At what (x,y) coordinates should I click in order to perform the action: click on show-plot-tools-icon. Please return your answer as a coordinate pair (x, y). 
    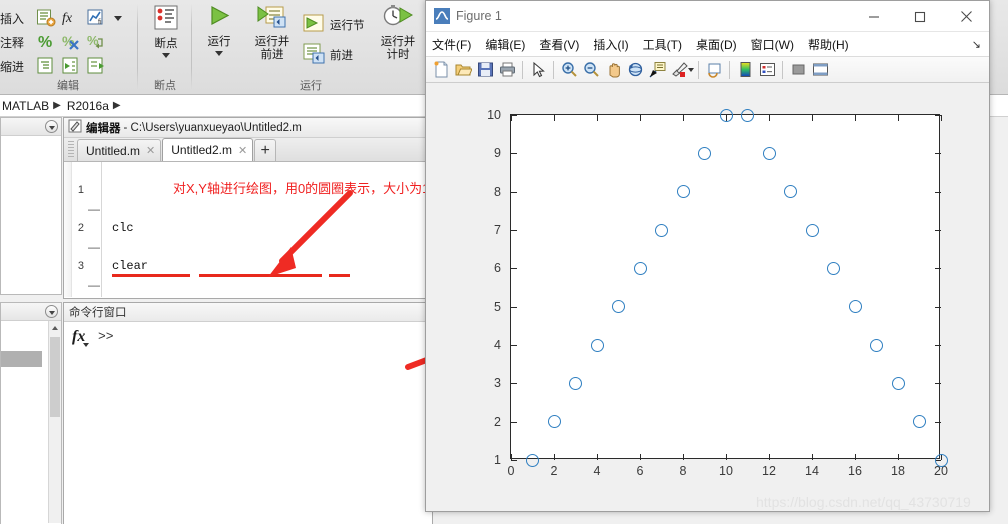
    Looking at the image, I should click on (820, 70).